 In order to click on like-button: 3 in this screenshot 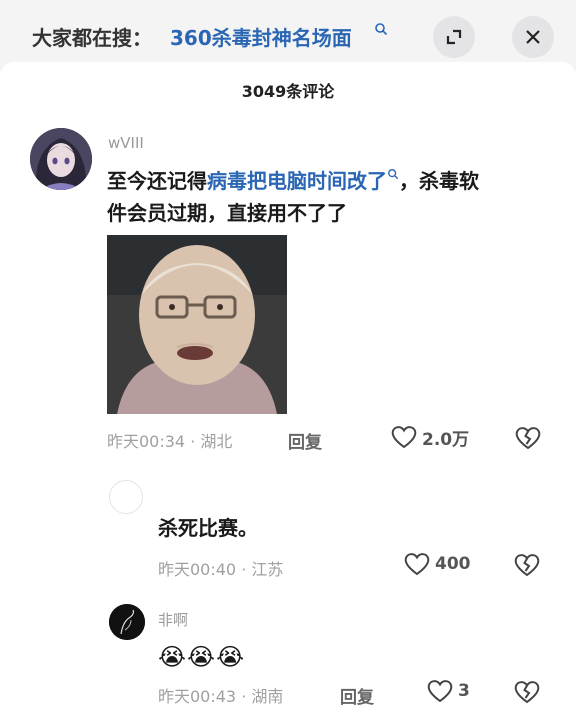, I will do `click(448, 691)`.